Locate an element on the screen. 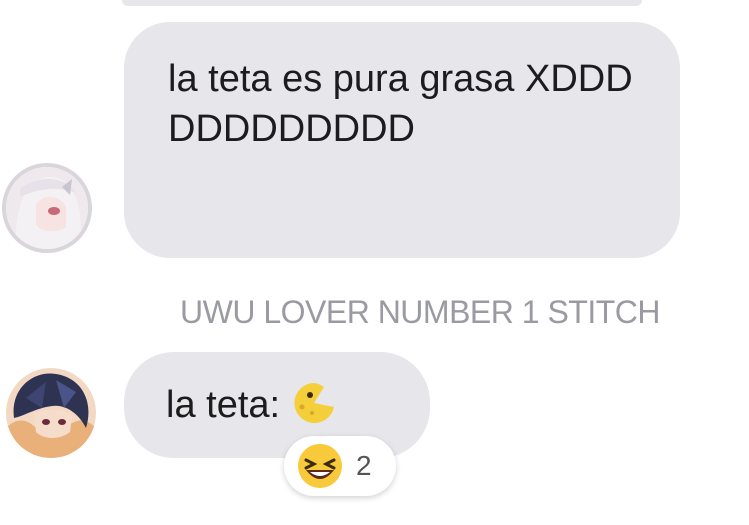  message-reaction: 2 is located at coordinates (340, 466).